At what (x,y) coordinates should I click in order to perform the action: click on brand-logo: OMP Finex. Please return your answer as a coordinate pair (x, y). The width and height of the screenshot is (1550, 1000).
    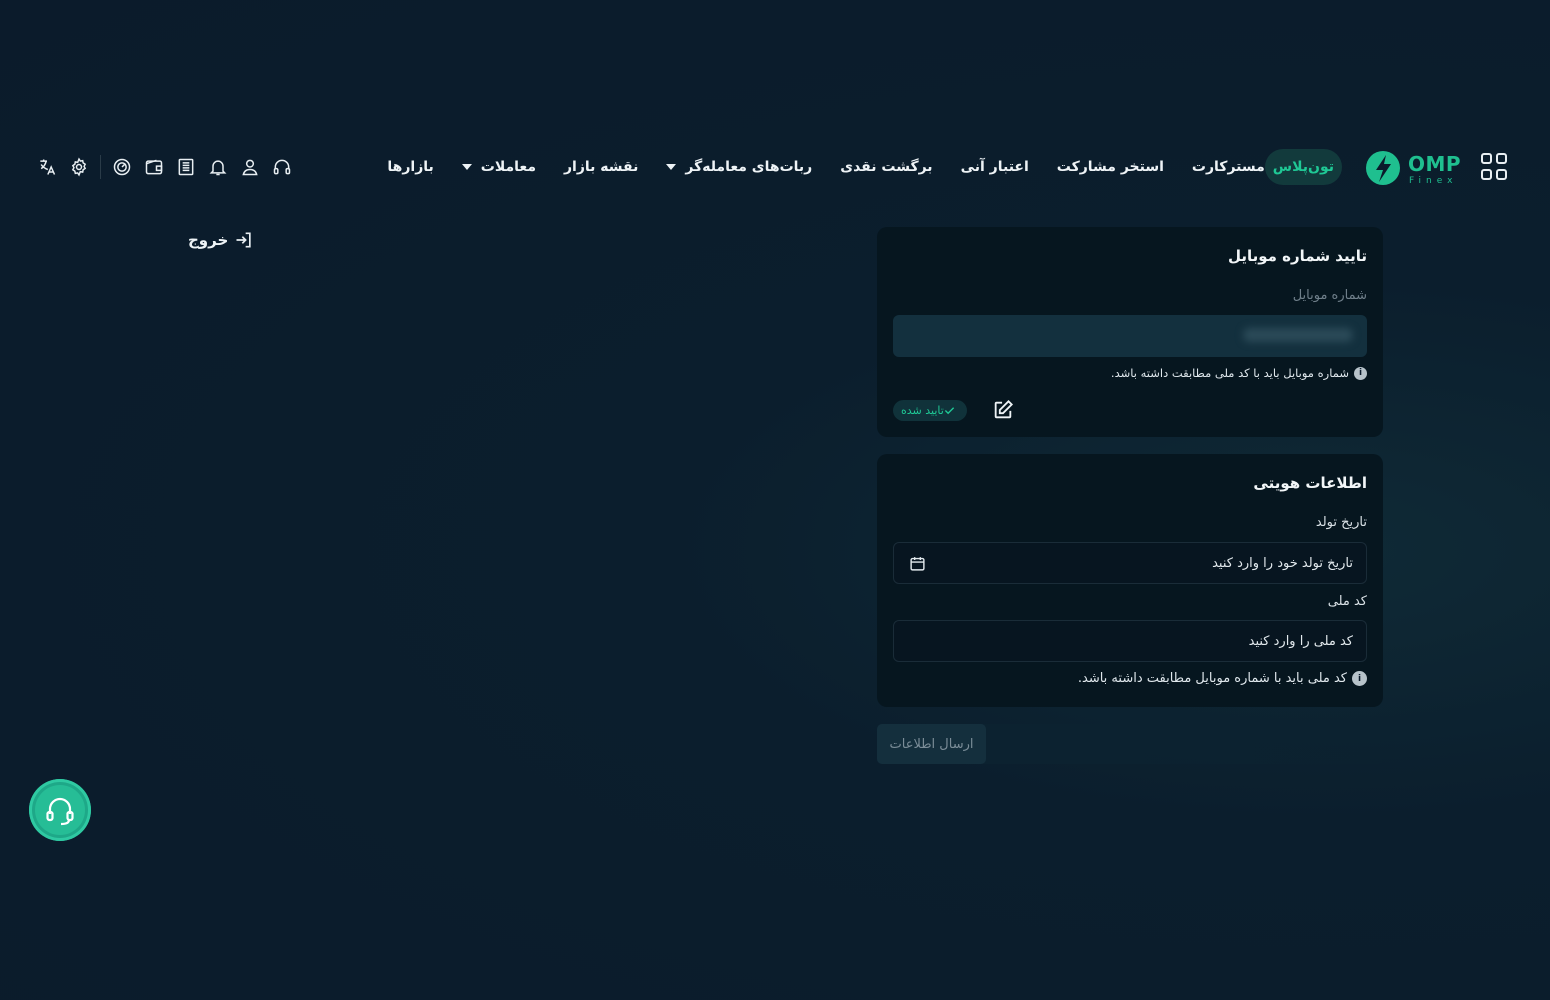
    Looking at the image, I should click on (1414, 168).